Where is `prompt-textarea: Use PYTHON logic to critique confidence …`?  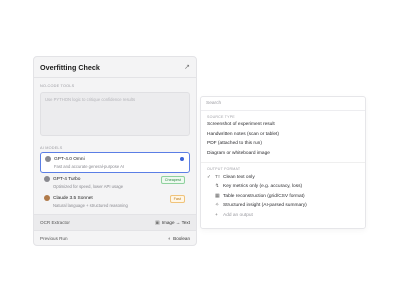
prompt-textarea: Use PYTHON logic to critique confidence … is located at coordinates (115, 114).